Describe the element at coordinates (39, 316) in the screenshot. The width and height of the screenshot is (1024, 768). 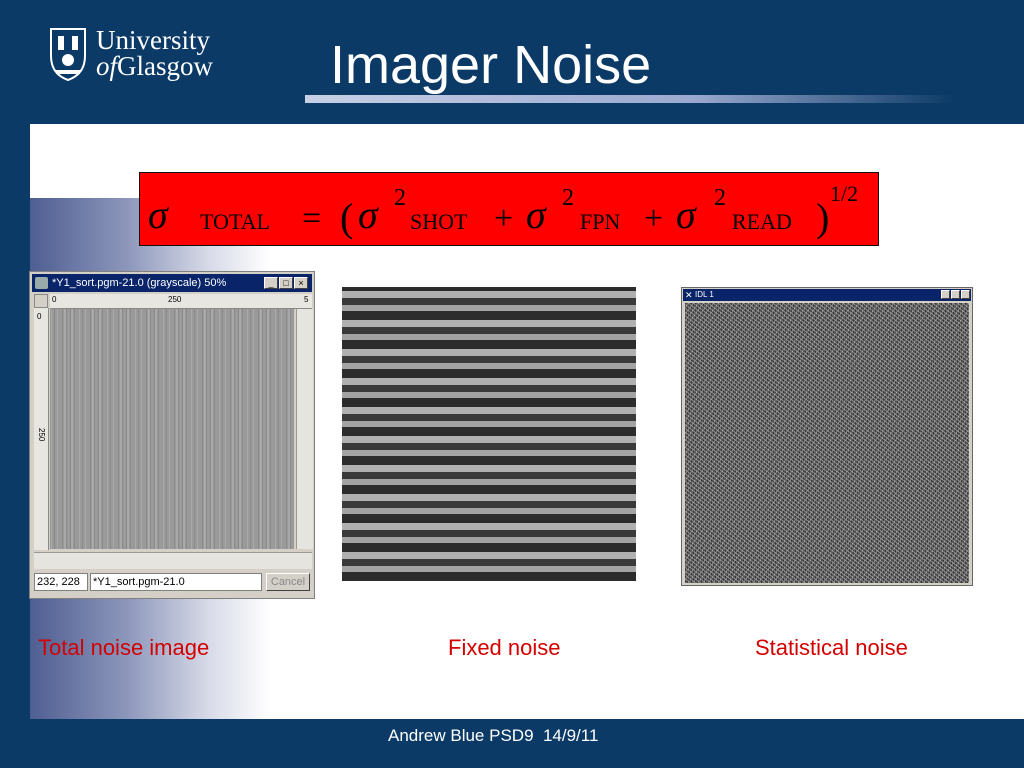
I see `ruler-v-label: 0` at that location.